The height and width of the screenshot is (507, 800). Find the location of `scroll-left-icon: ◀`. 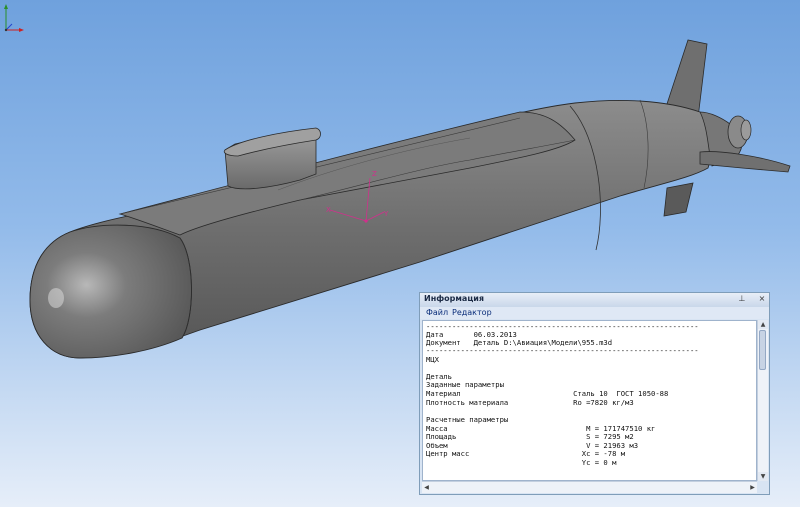

scroll-left-icon: ◀ is located at coordinates (426, 487).